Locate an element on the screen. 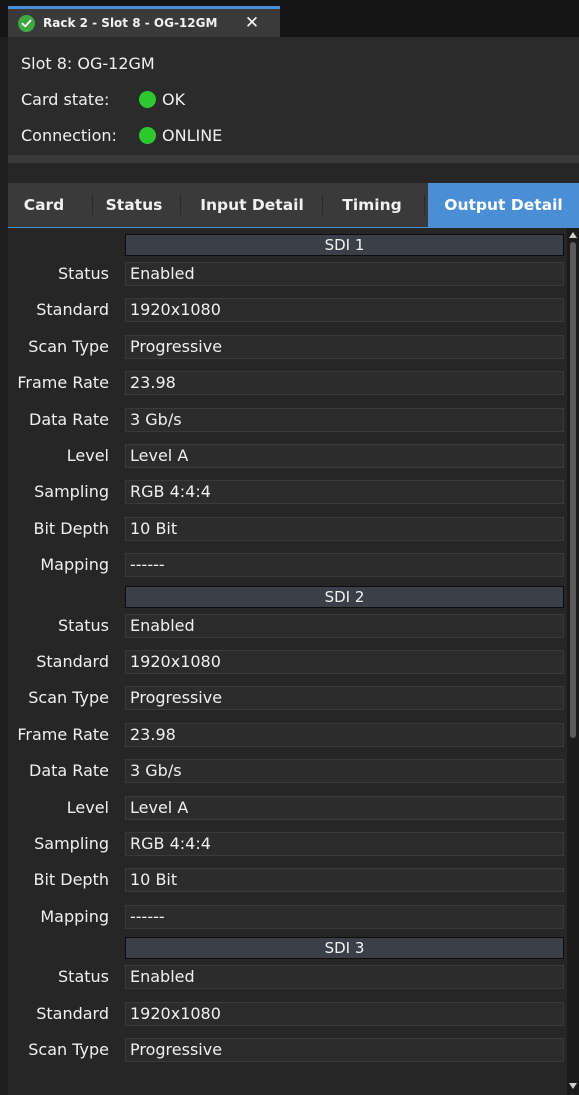 Image resolution: width=579 pixels, height=1095 pixels. close-icon: ✕ is located at coordinates (252, 23).